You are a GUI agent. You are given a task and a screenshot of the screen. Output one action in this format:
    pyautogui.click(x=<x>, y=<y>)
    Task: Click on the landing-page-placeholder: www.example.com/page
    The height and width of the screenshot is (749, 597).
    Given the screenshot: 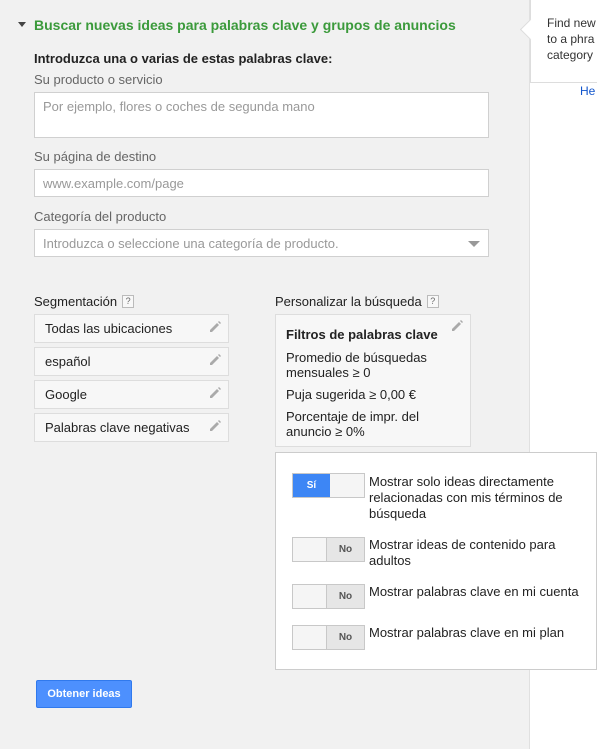 What is the action you would take?
    pyautogui.click(x=113, y=183)
    